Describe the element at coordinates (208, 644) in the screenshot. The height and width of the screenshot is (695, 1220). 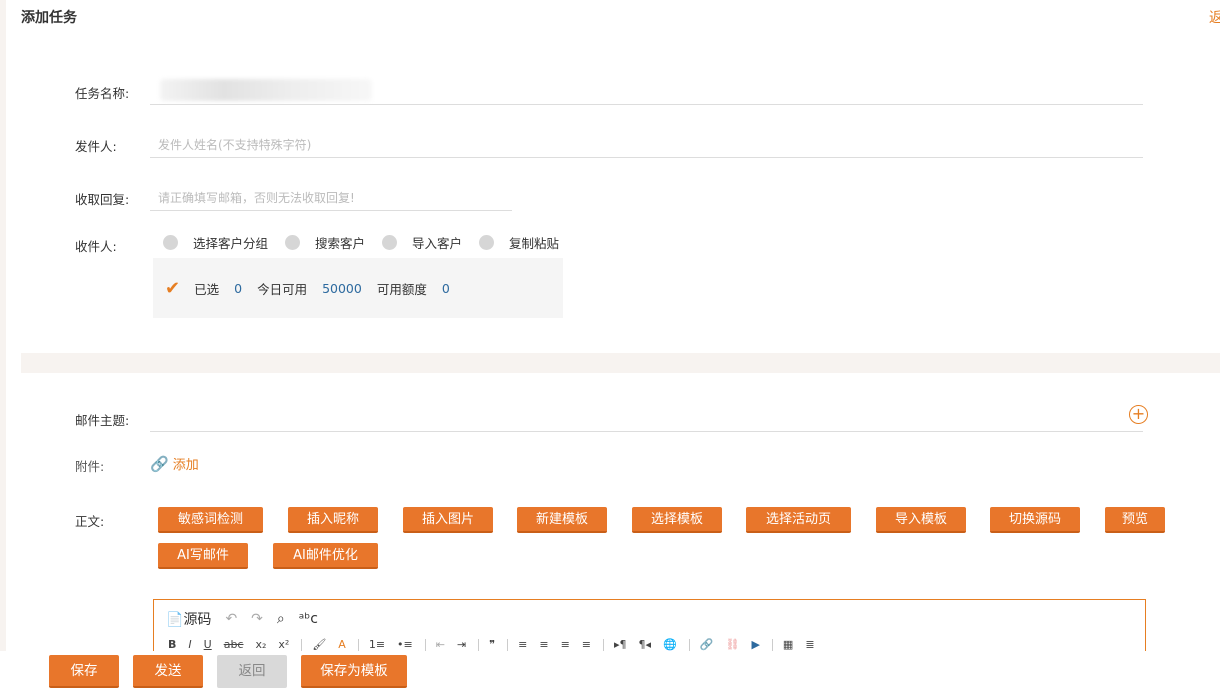
I see `underline-icon: U` at that location.